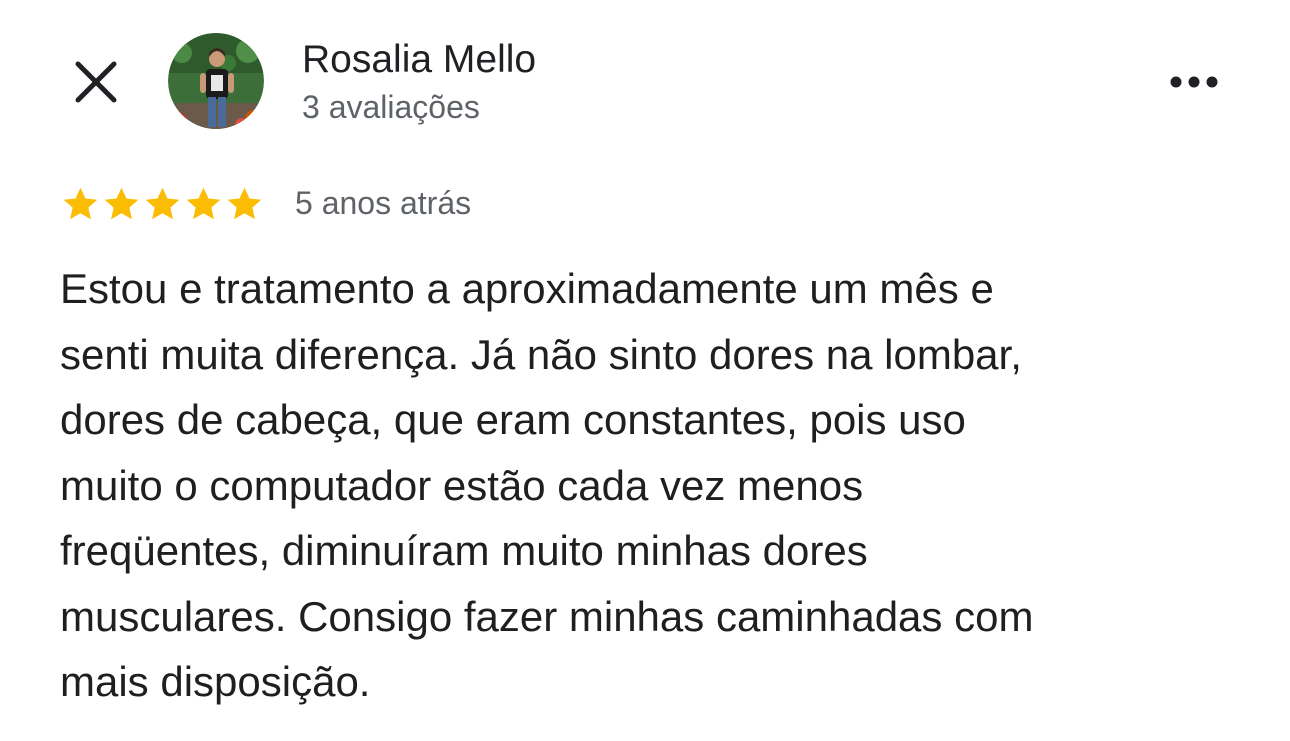  Describe the element at coordinates (462, 485) in the screenshot. I see `review-text-line: muito o computador estão cada vez menos` at that location.